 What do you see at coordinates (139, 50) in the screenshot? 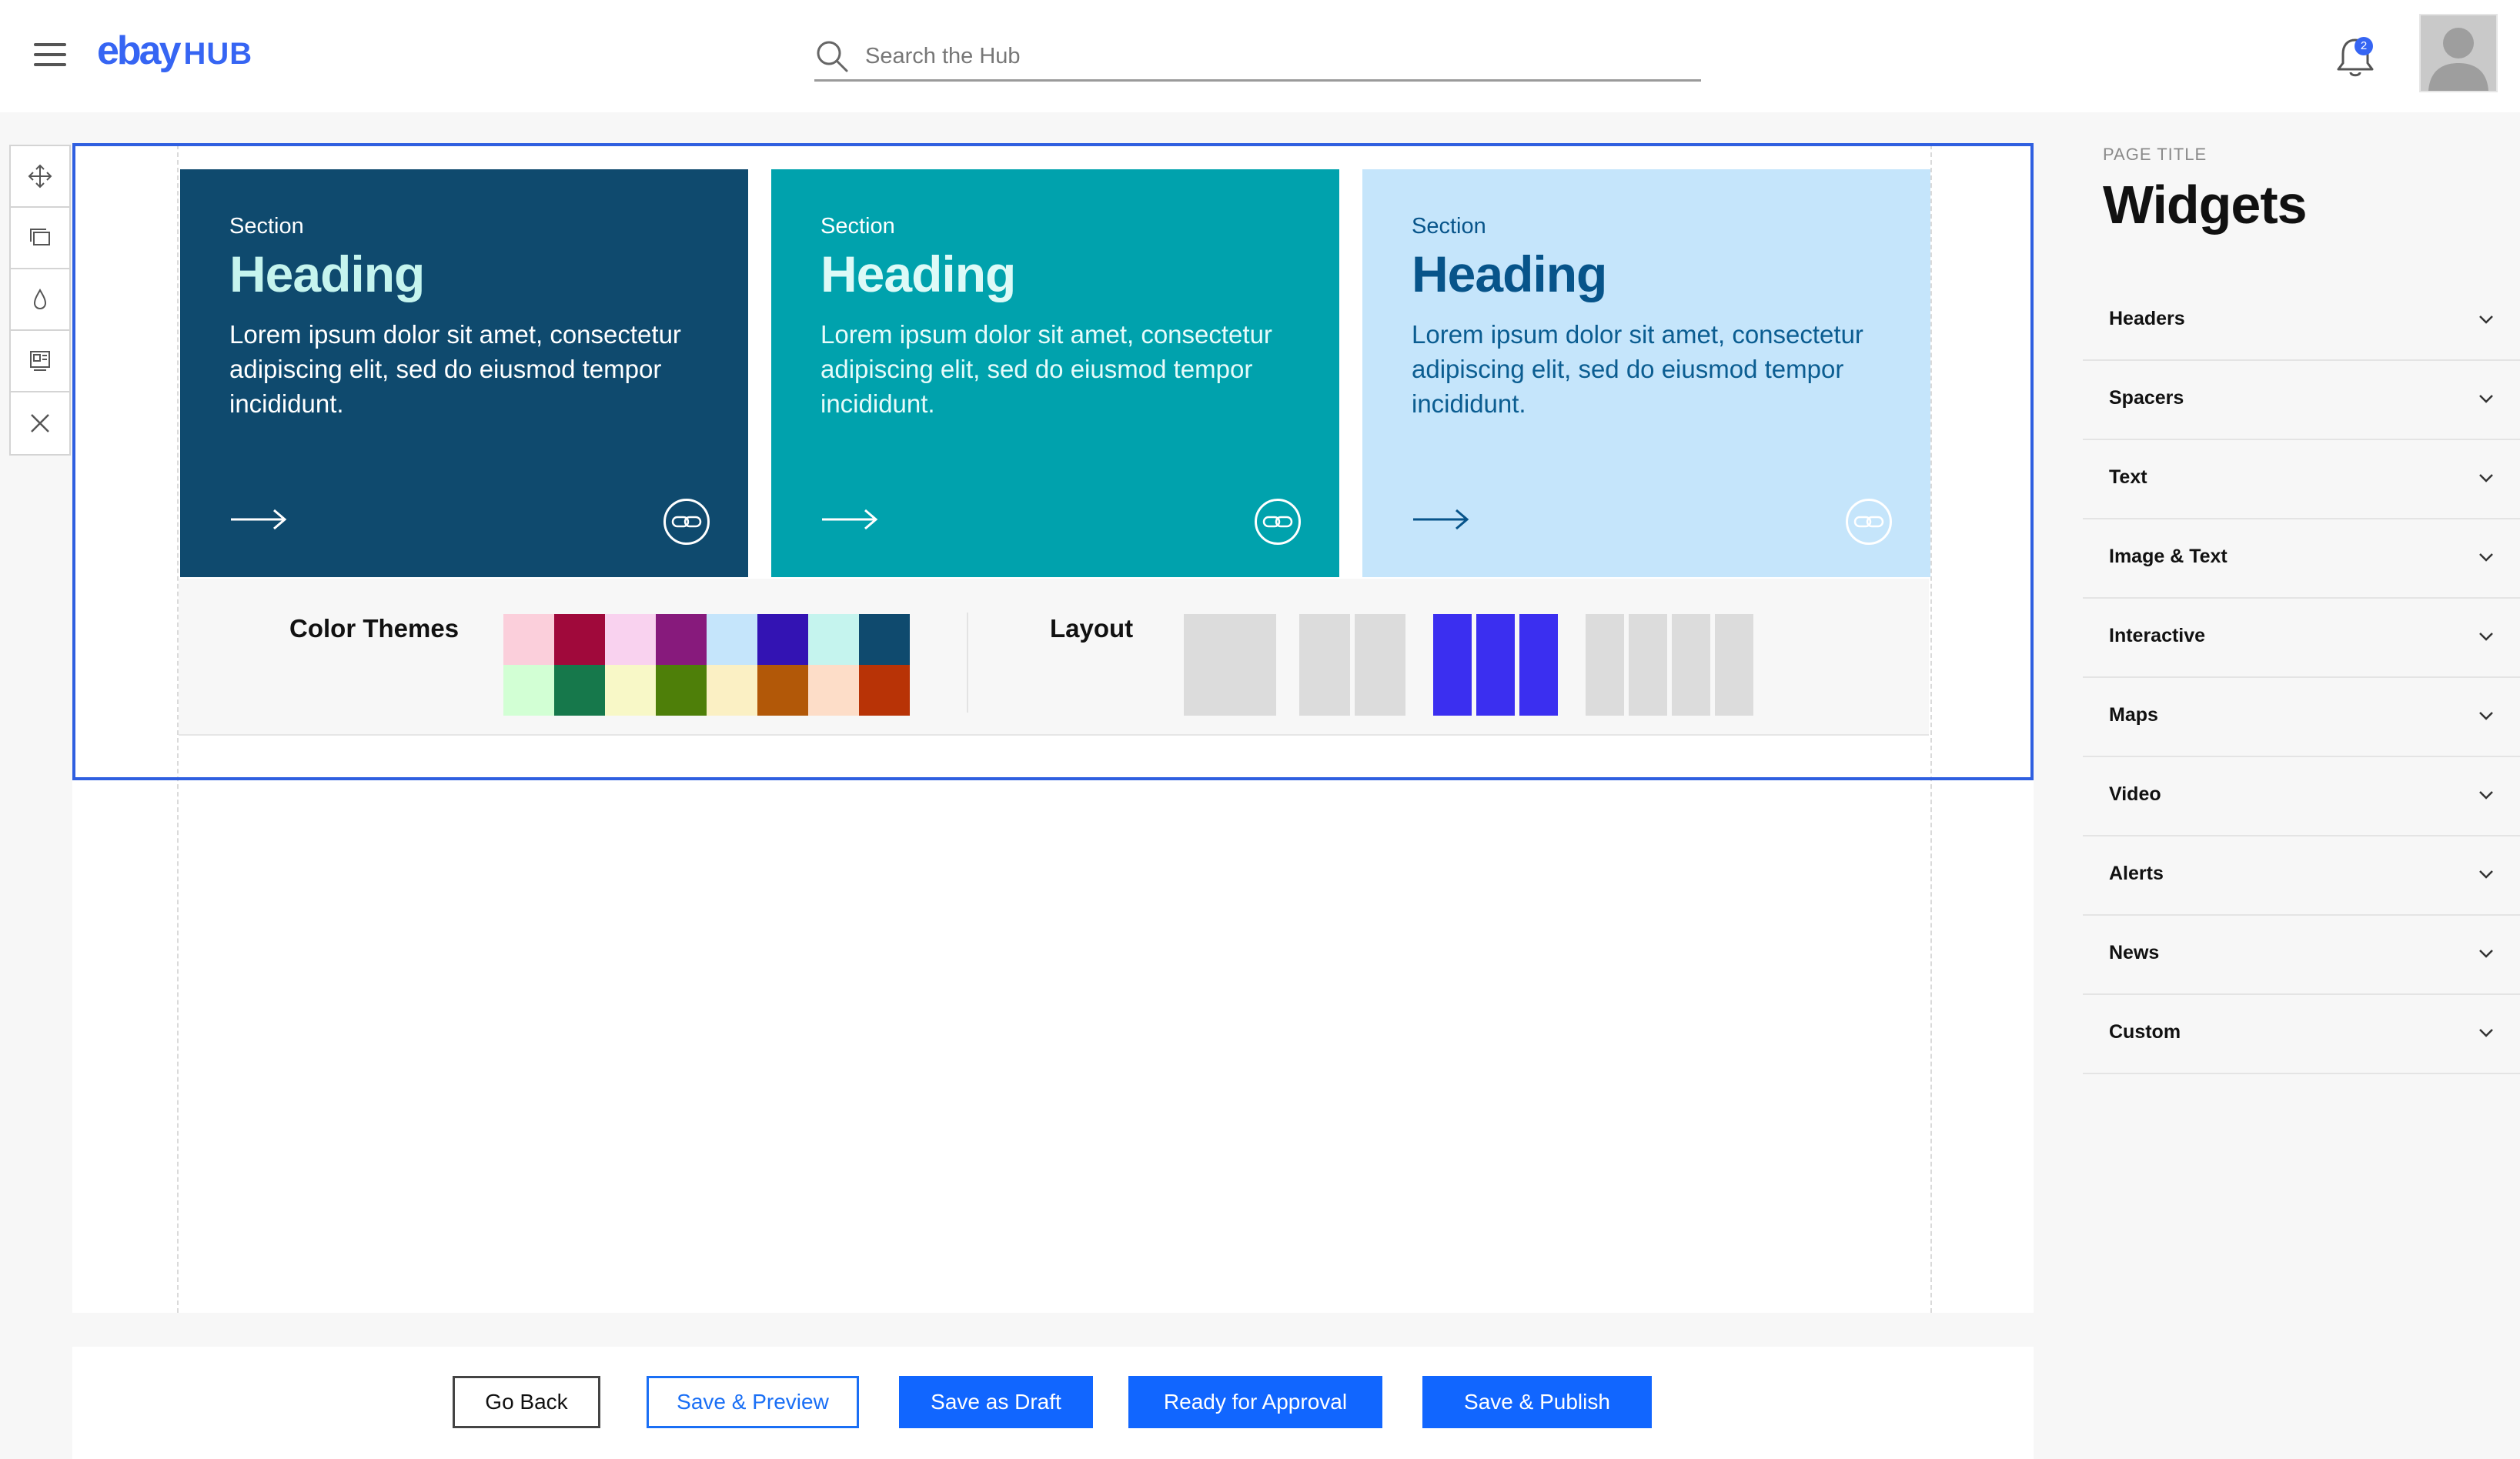
I see `logo-ebay-text: ebay` at bounding box center [139, 50].